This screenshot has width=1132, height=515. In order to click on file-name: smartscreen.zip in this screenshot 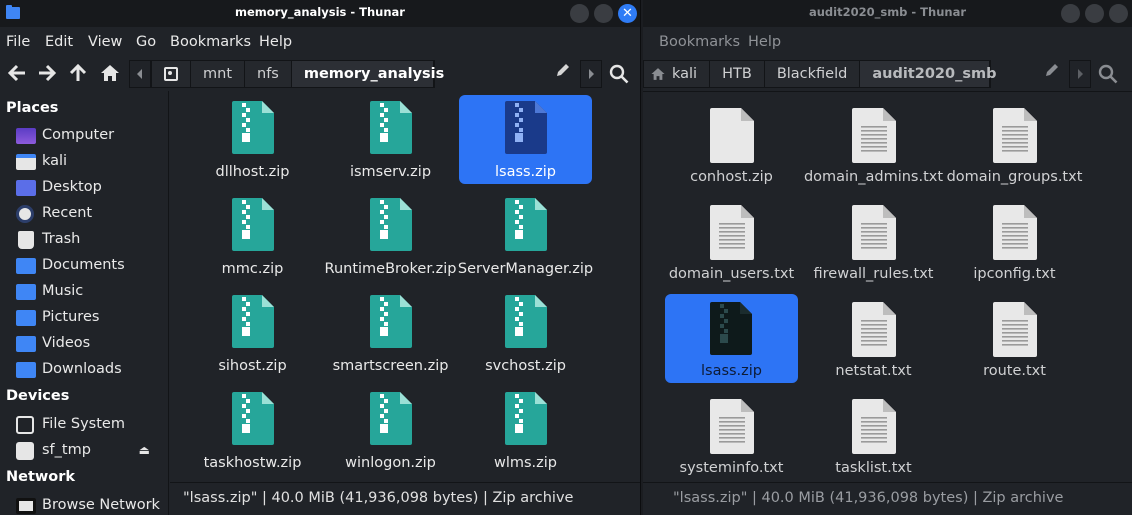, I will do `click(390, 366)`.